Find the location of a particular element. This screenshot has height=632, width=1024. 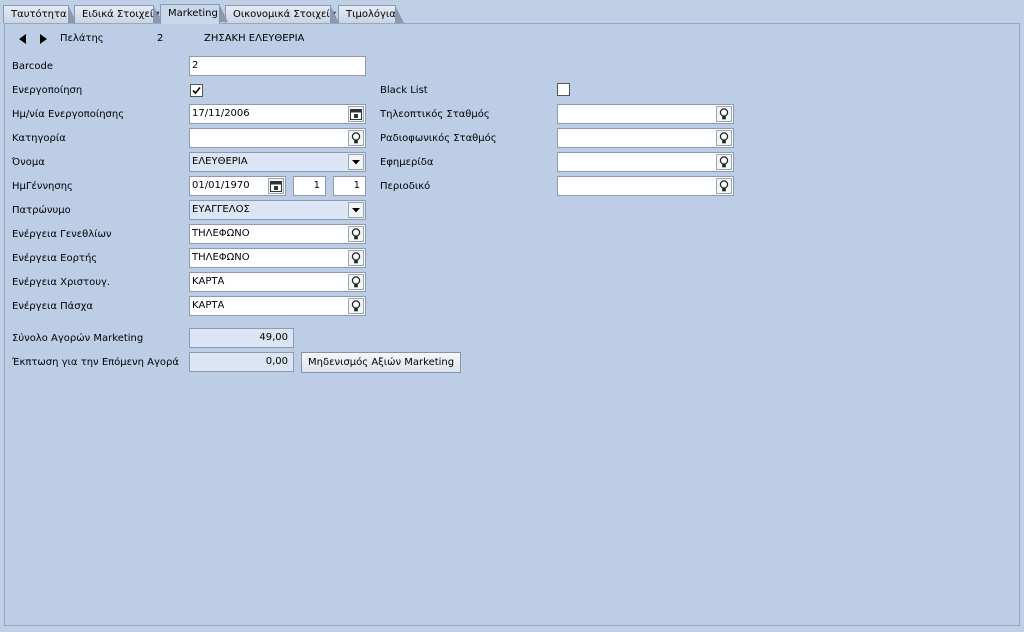

birth-day-value: 1 is located at coordinates (316, 185).